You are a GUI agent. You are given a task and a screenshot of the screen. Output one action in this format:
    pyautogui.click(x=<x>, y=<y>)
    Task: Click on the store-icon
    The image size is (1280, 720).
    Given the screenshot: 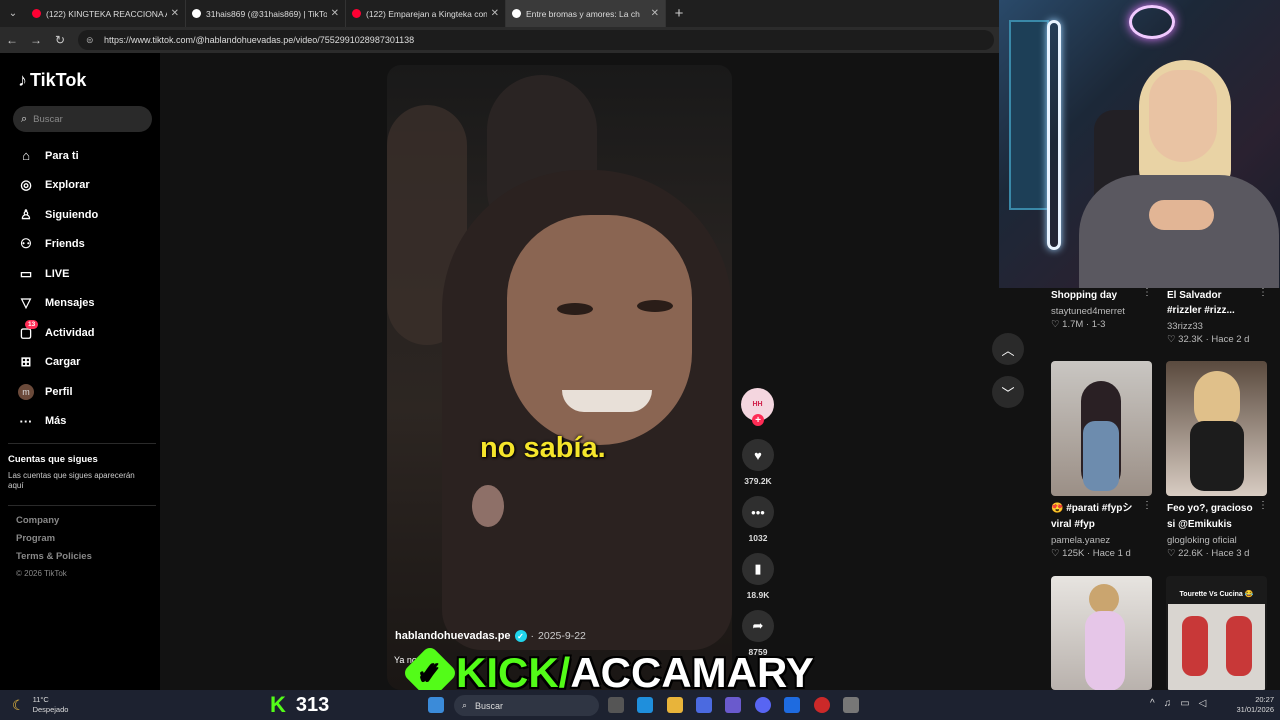 What is the action you would take?
    pyautogui.click(x=704, y=705)
    